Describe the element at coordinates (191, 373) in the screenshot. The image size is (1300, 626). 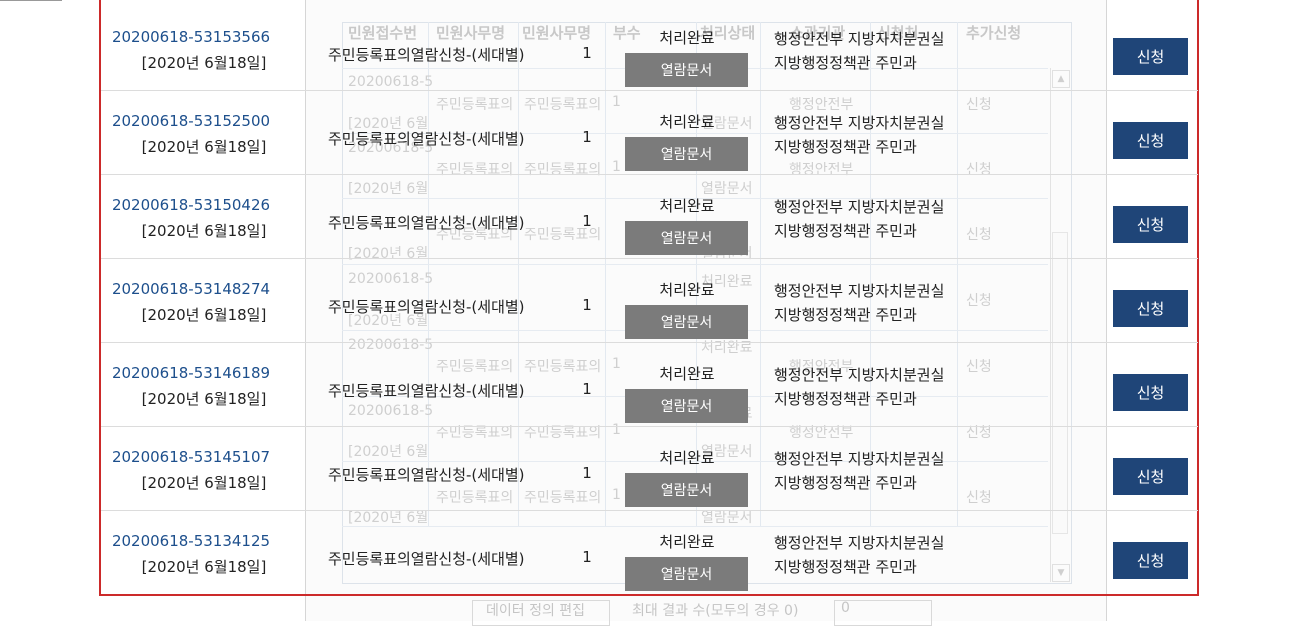
I see `application-id-link: 20200618-53146189` at that location.